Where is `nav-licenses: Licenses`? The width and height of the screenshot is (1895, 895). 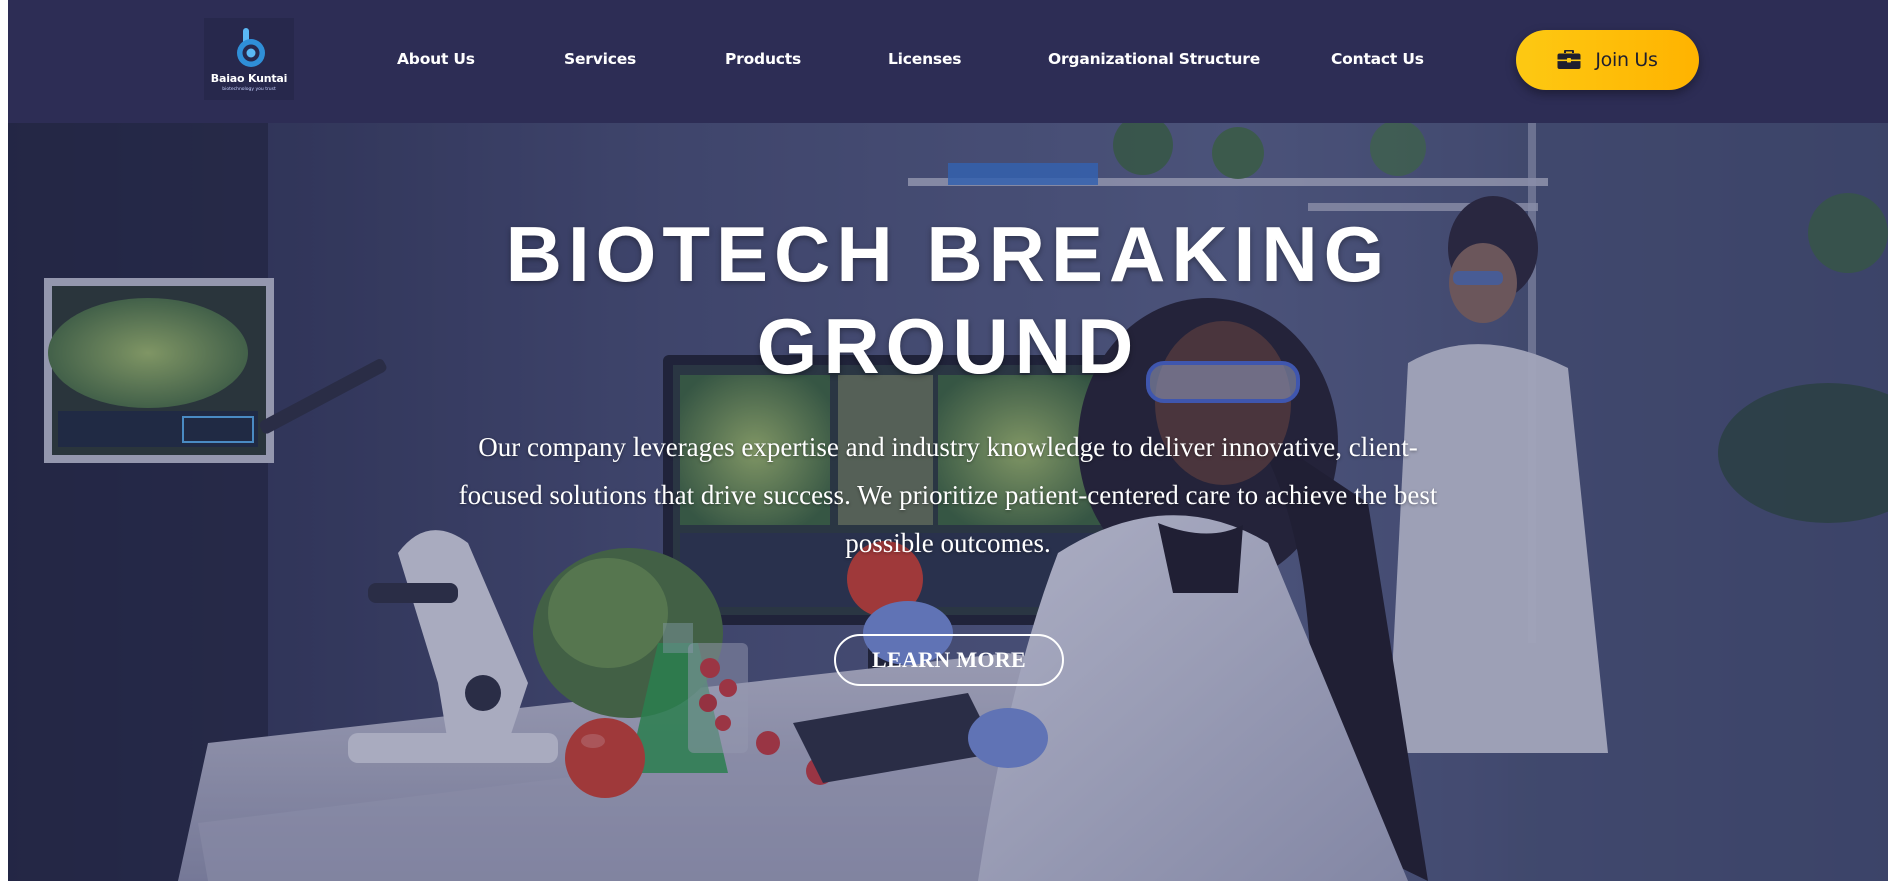 nav-licenses: Licenses is located at coordinates (924, 59).